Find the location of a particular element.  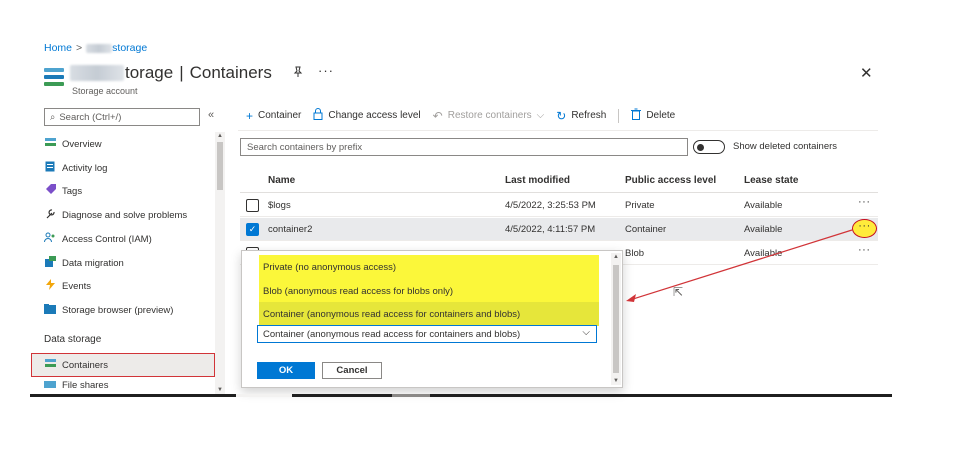

page-title-resource: torage is located at coordinates (149, 72).